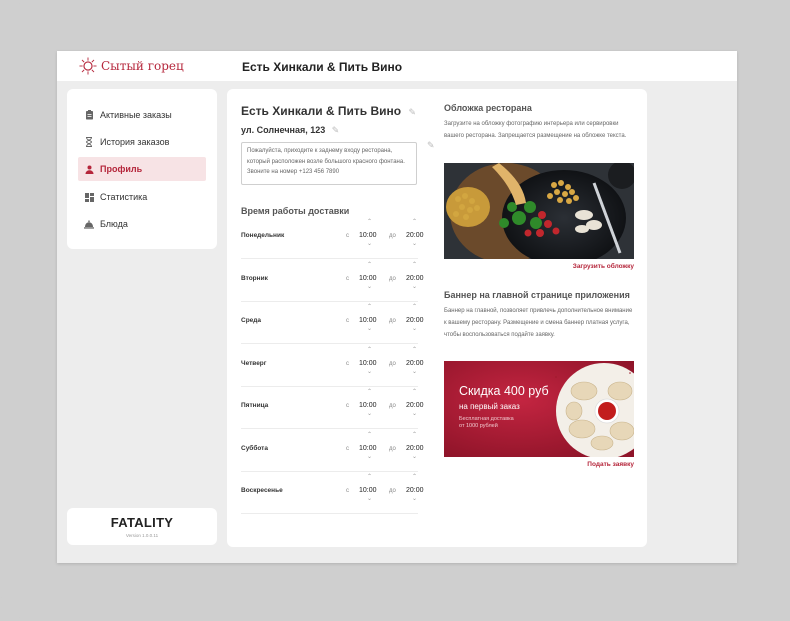 The width and height of the screenshot is (790, 621). Describe the element at coordinates (412, 112) in the screenshot. I see `edit-name-pencil-icon: ✎` at that location.